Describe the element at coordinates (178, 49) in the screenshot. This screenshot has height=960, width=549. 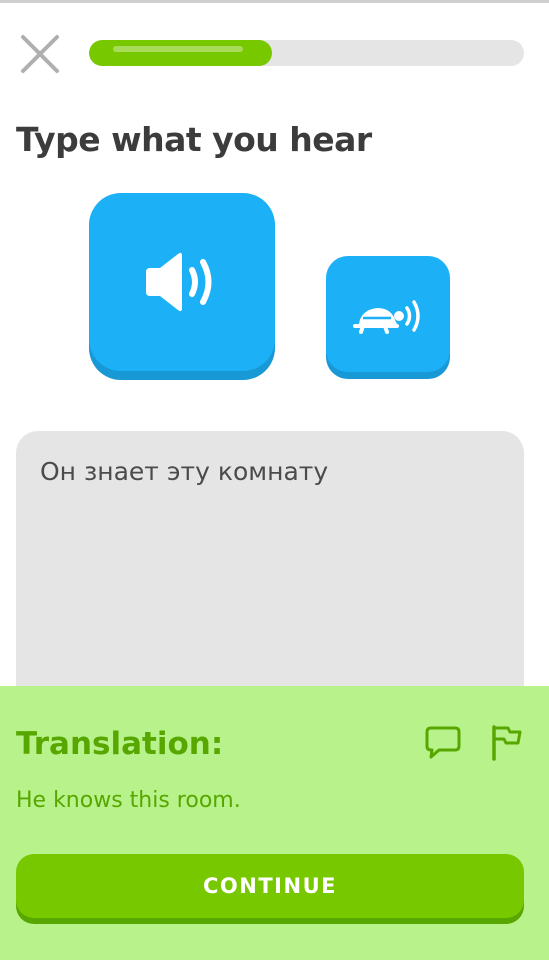
I see `progress-bar-shine` at that location.